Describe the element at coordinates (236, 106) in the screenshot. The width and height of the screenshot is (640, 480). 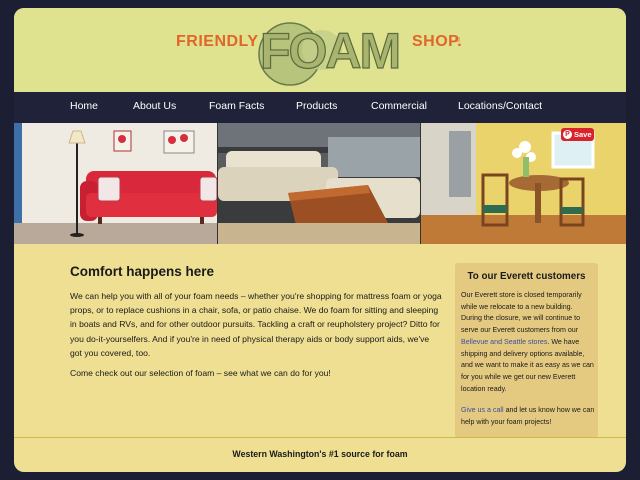
I see `nav-foam-facts: Foam Facts` at that location.